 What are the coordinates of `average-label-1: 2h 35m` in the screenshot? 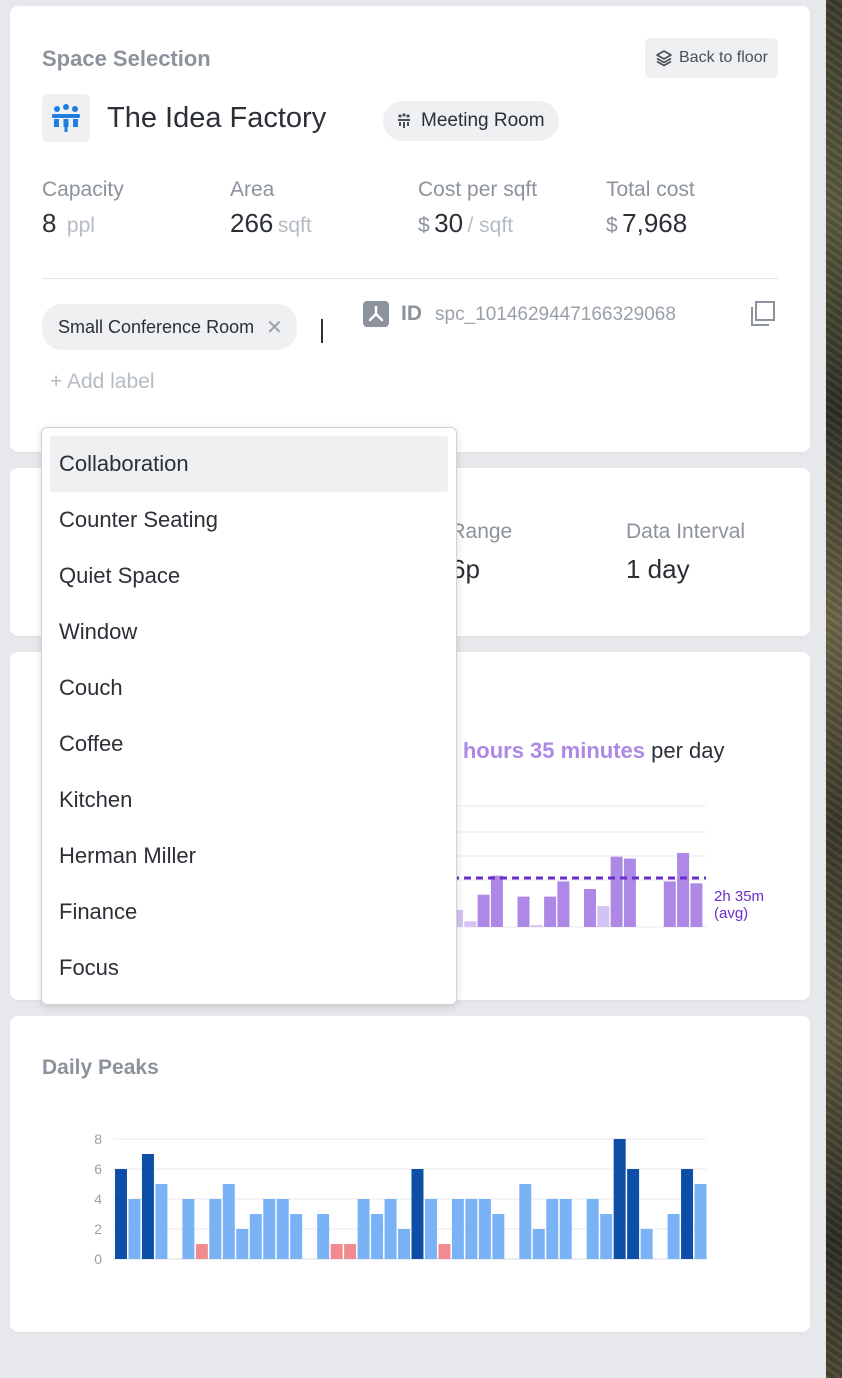 It's located at (739, 896).